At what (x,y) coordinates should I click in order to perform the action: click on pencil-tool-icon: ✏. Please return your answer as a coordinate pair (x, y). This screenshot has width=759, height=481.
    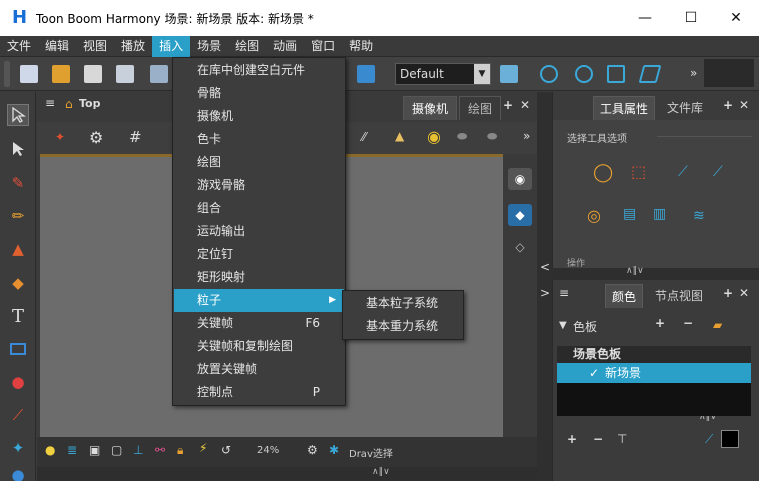
    Looking at the image, I should click on (18, 216).